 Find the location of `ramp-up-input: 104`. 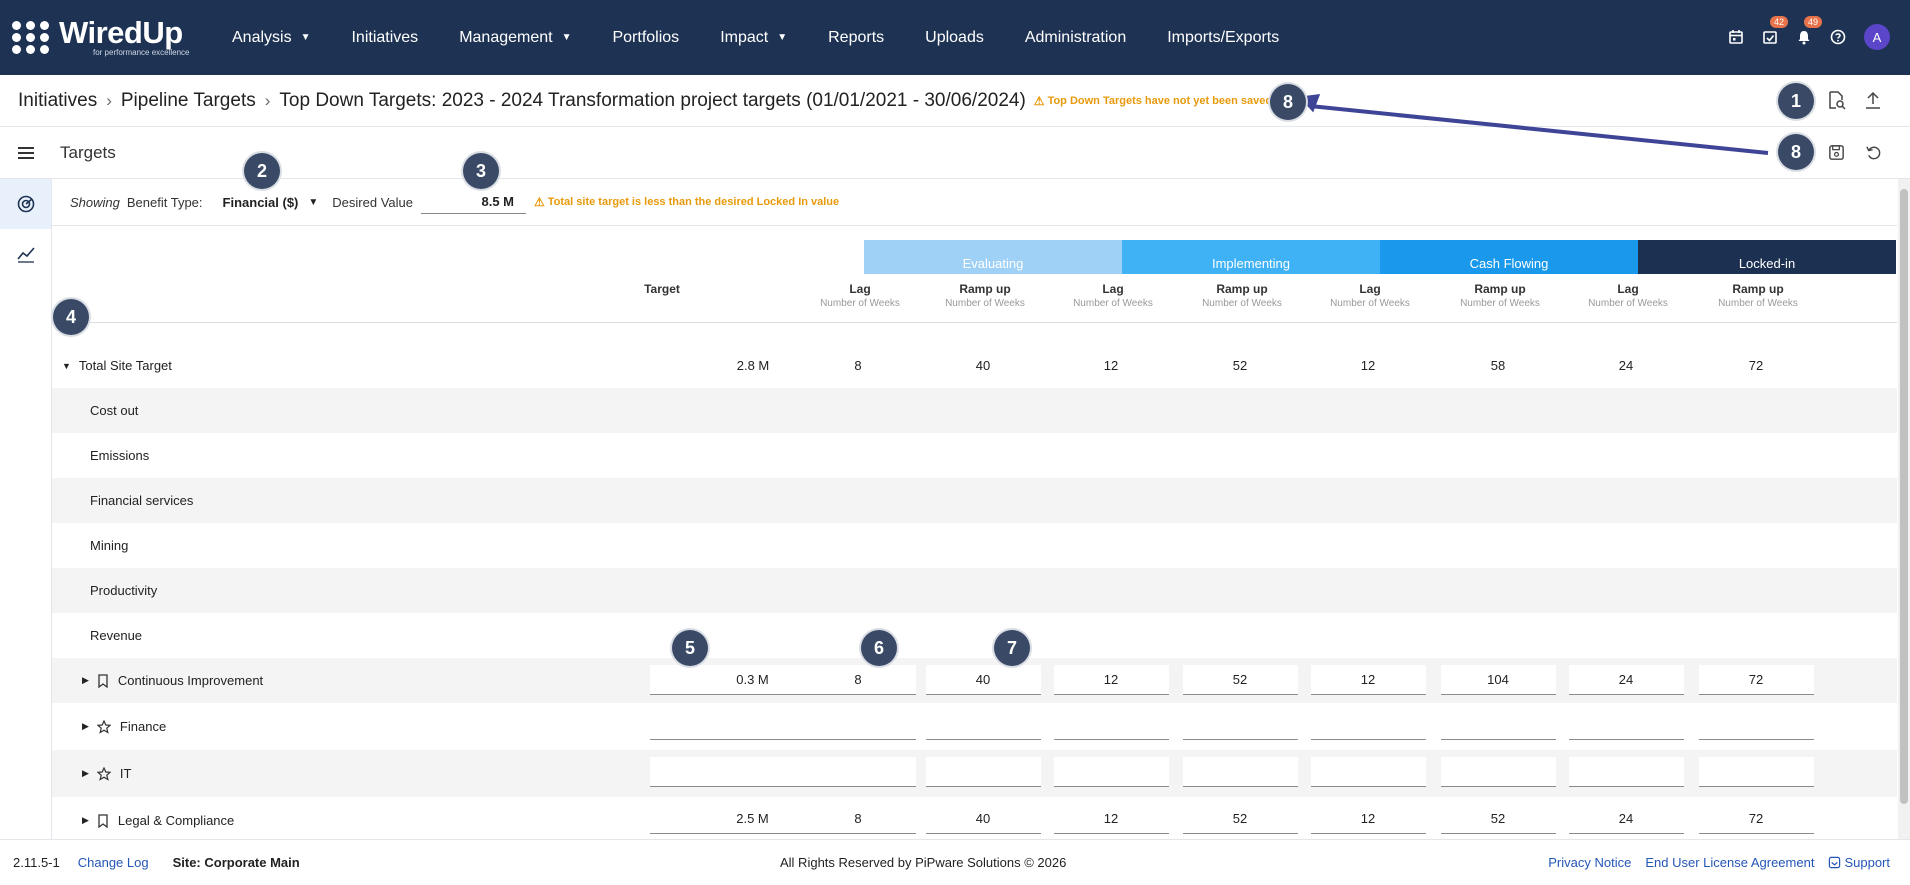

ramp-up-input: 104 is located at coordinates (1498, 680).